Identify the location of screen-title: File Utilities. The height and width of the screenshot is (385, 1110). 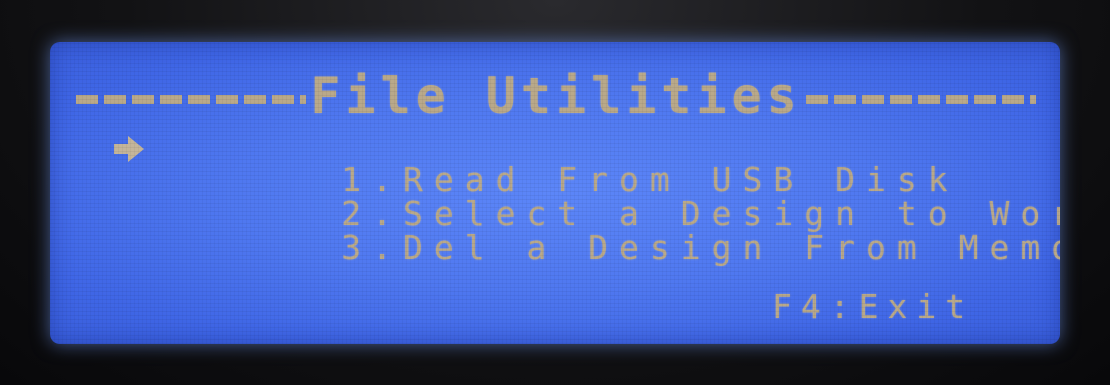
(556, 96).